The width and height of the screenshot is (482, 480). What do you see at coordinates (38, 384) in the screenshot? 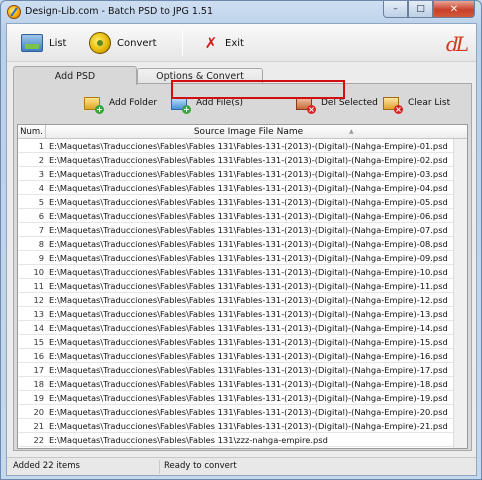
I see `row-number: 18` at bounding box center [38, 384].